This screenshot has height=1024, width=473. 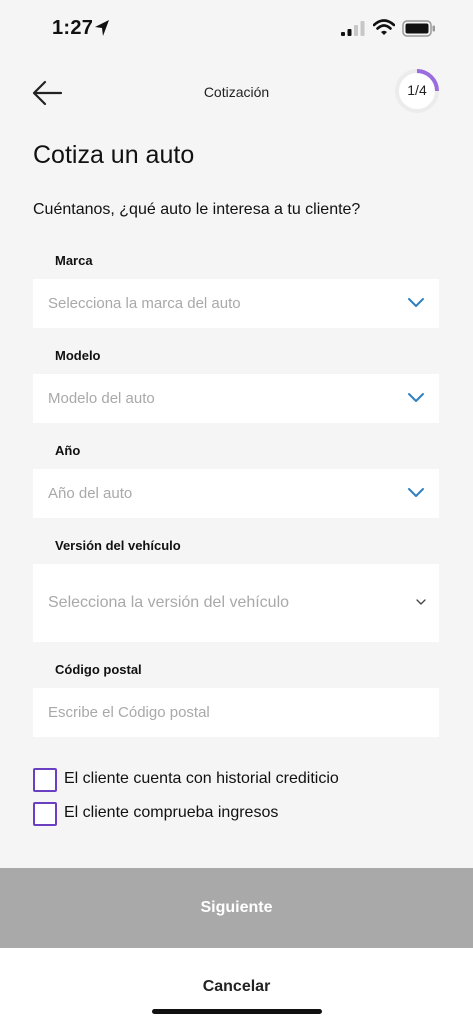 I want to click on progress-current: 1, so click(x=411, y=90).